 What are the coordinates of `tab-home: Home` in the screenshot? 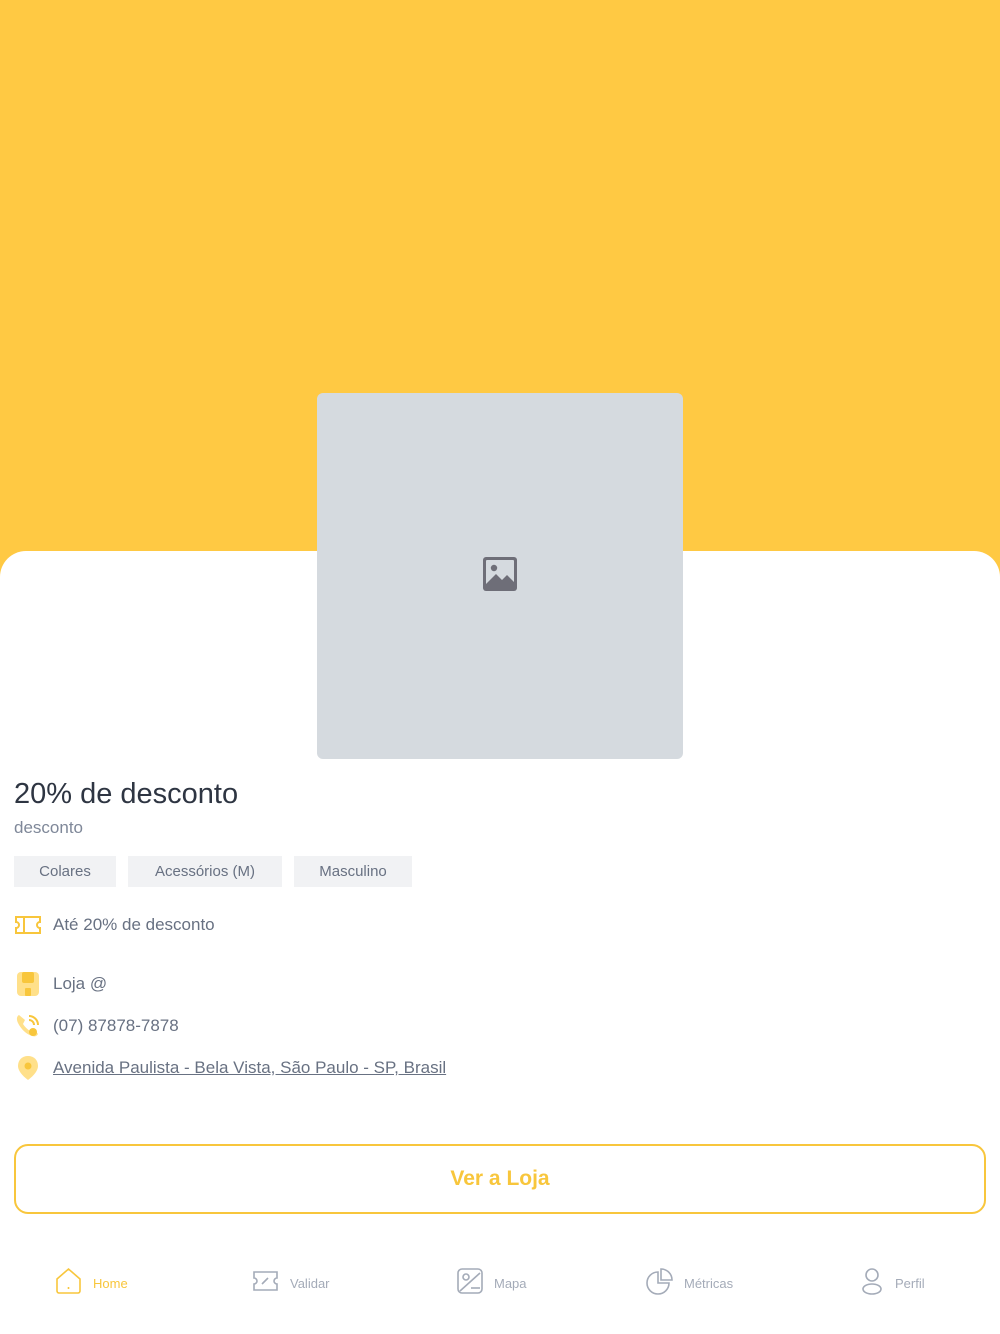 It's located at (91, 1283).